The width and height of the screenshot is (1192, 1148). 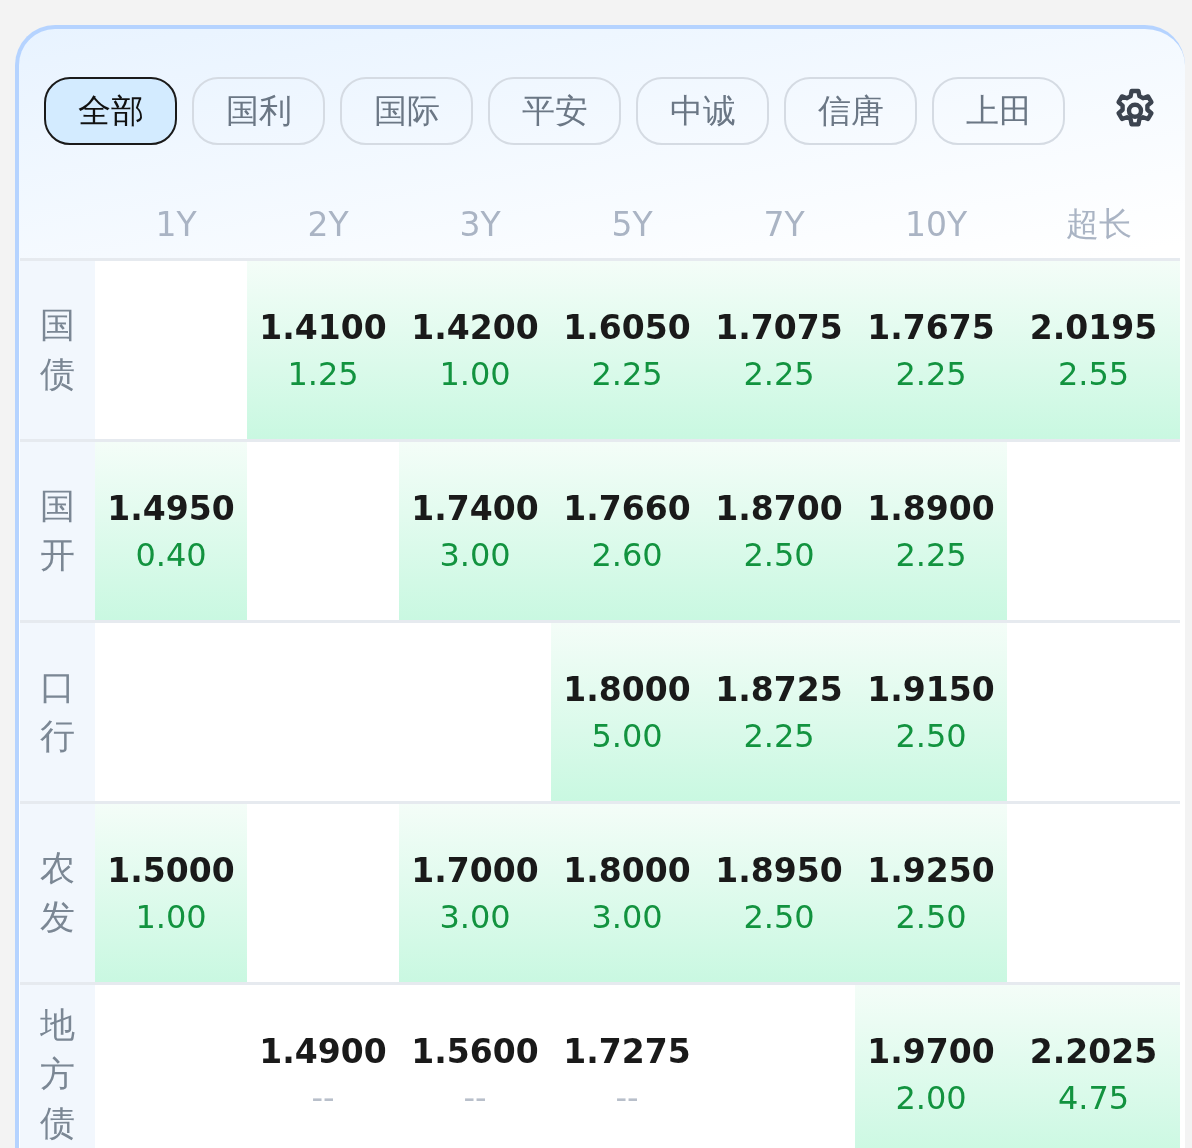 I want to click on column-header: 7Y, so click(x=783, y=224).